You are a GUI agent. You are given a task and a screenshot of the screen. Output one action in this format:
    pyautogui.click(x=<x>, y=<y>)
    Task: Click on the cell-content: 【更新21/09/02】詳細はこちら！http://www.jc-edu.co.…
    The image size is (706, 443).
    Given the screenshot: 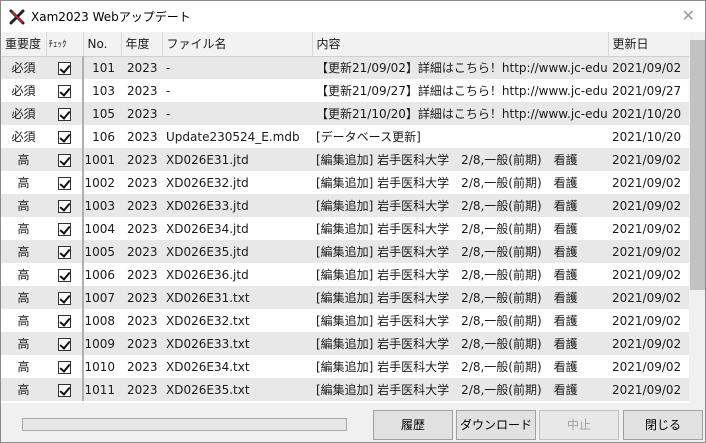 What is the action you would take?
    pyautogui.click(x=460, y=67)
    